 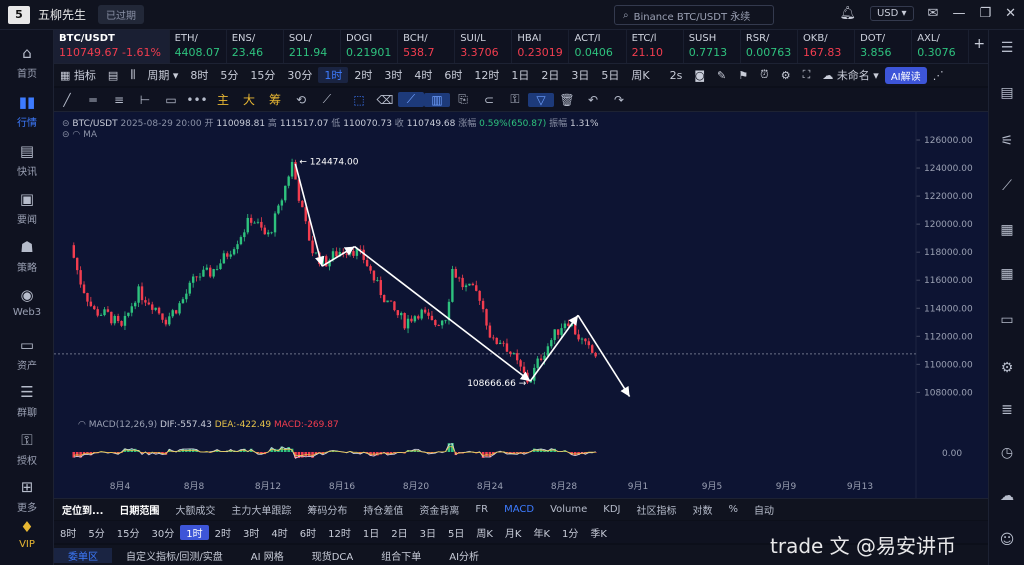 I want to click on list-icon: ≣, so click(x=1006, y=410).